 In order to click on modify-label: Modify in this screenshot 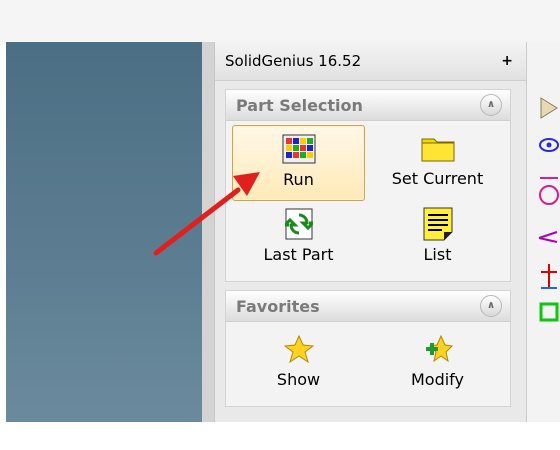, I will do `click(437, 379)`.